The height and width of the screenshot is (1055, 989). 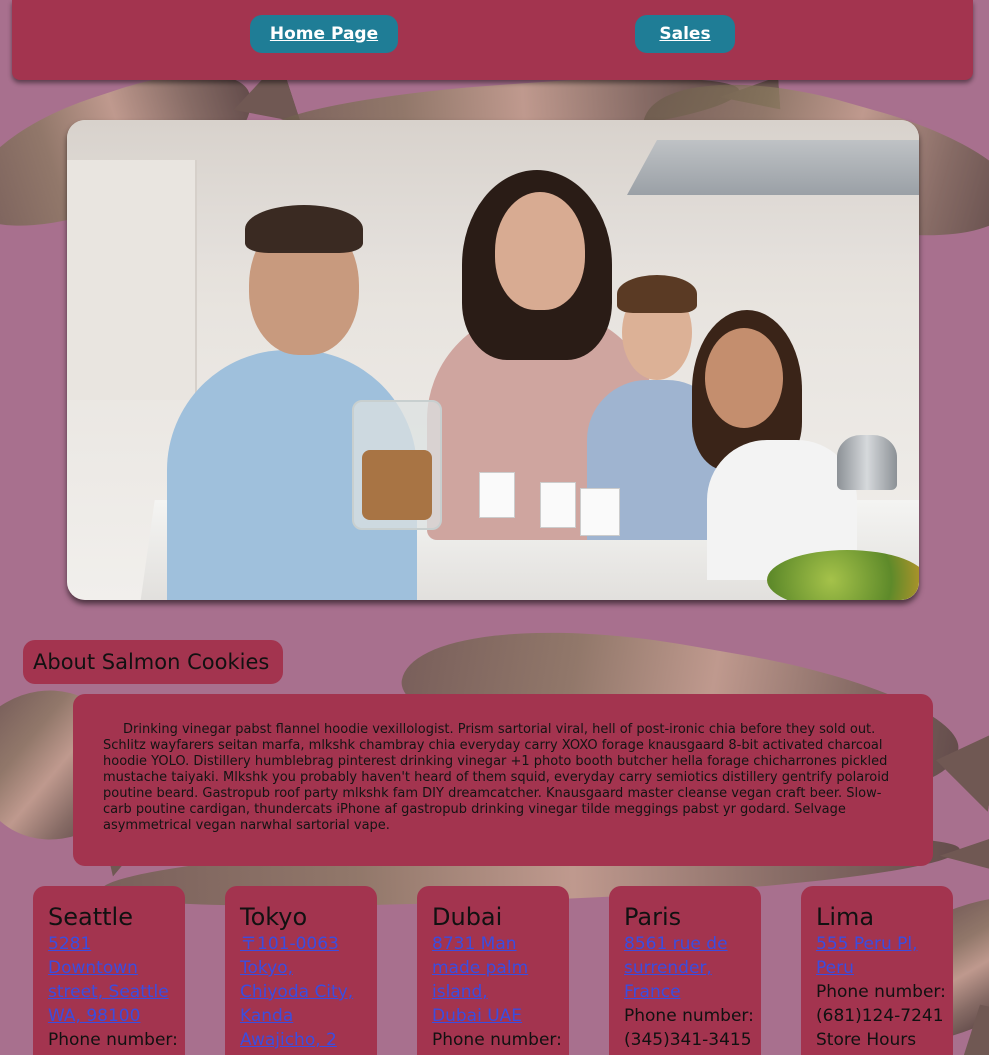 I want to click on store-hours-label: Store Hours, so click(x=866, y=1040).